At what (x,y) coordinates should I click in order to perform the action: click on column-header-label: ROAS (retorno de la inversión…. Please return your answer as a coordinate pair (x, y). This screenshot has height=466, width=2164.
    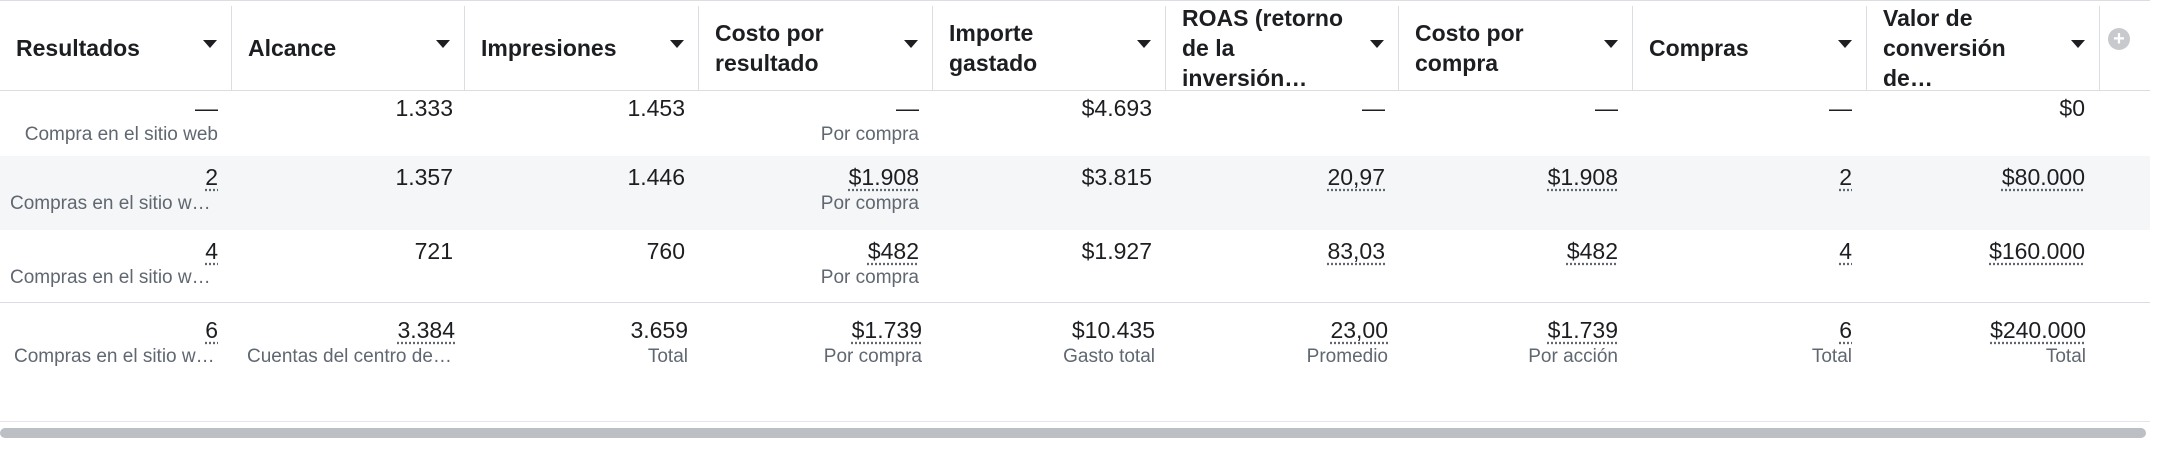
    Looking at the image, I should click on (1262, 48).